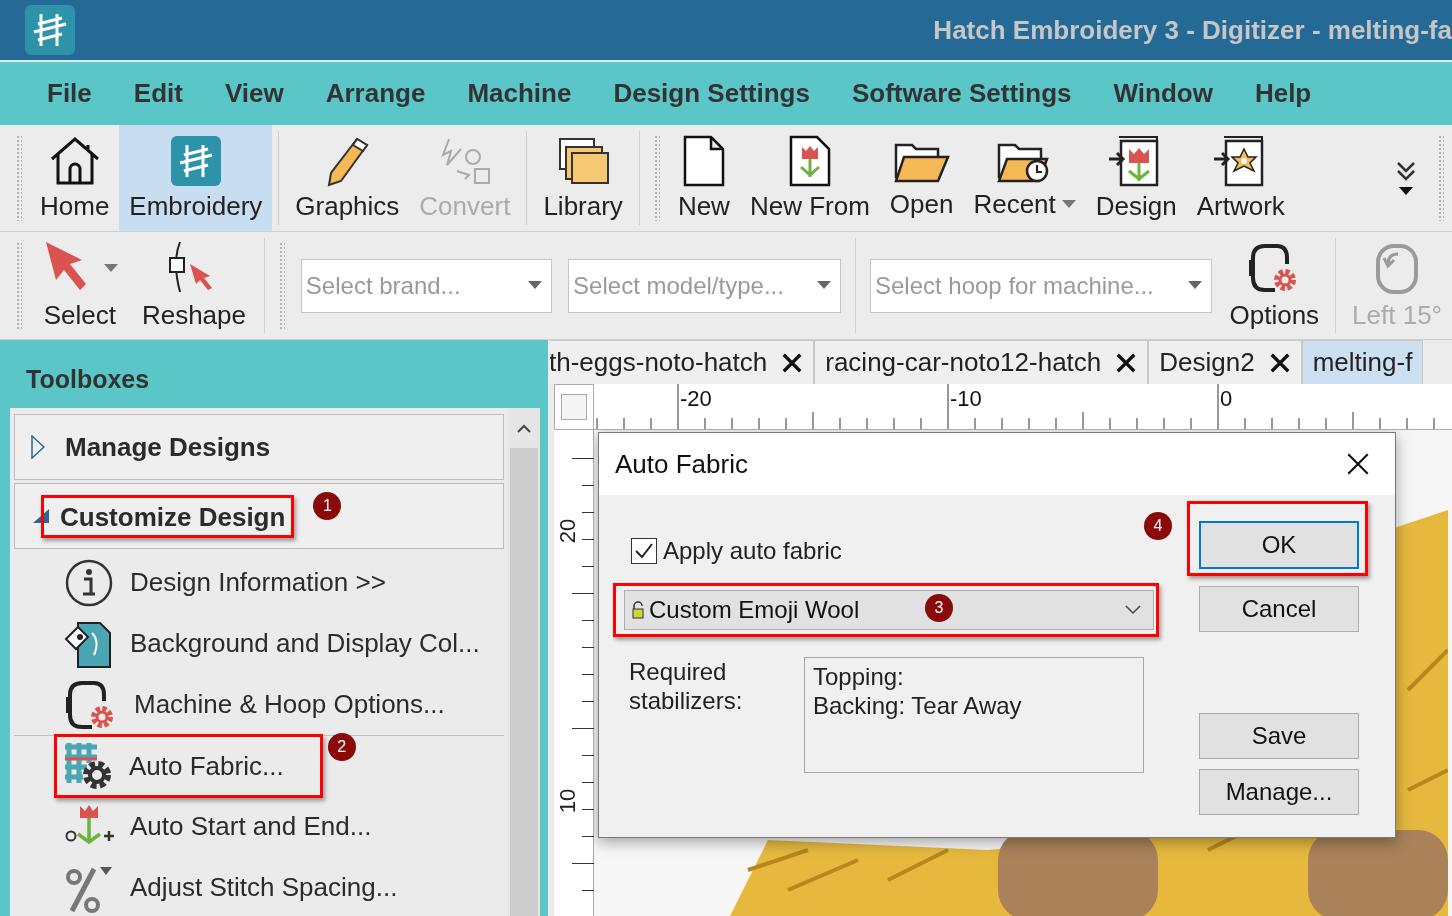 This screenshot has width=1452, height=916. Describe the element at coordinates (1133, 610) in the screenshot. I see `chevron-down-icon` at that location.